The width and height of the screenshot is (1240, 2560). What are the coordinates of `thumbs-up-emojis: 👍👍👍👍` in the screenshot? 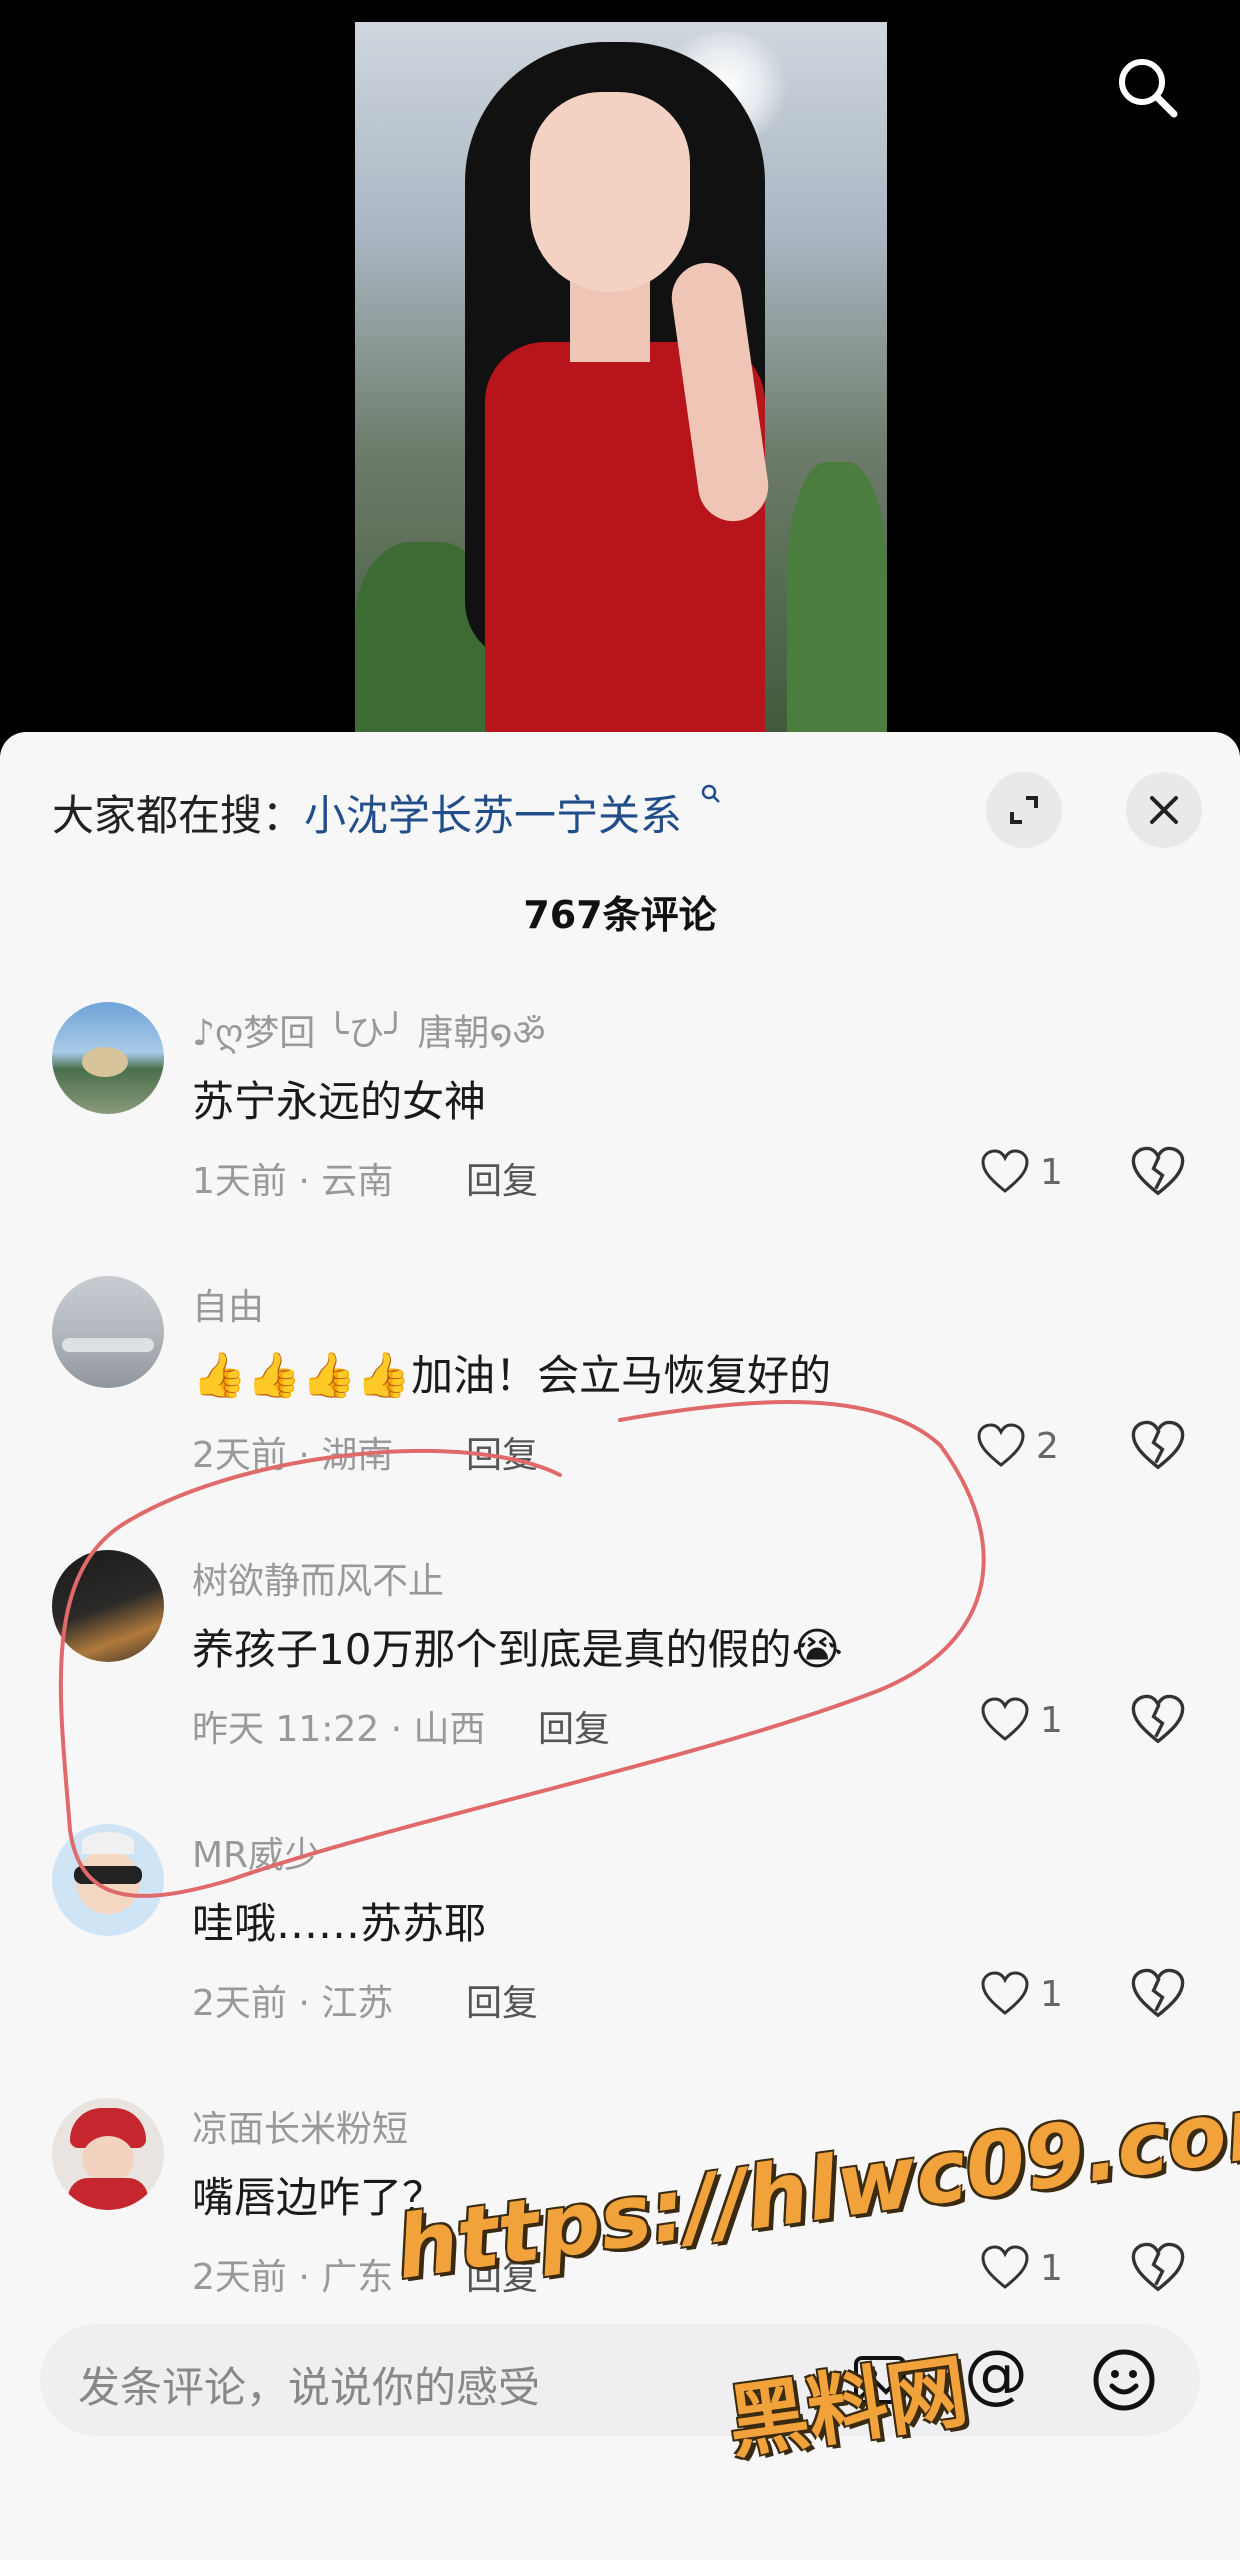 It's located at (302, 1375).